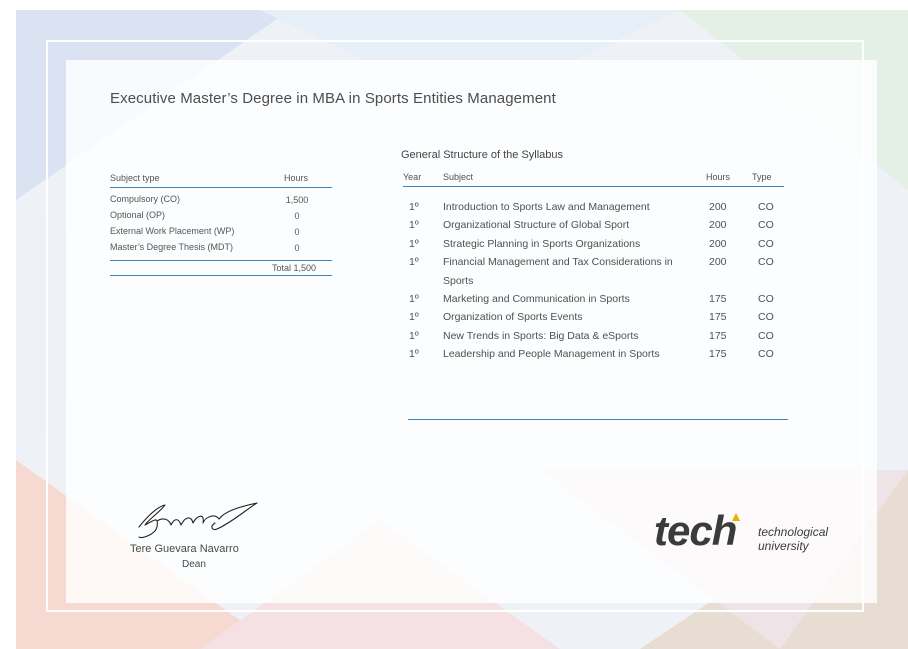 Image resolution: width=908 pixels, height=649 pixels. What do you see at coordinates (793, 532) in the screenshot?
I see `logo-tagline-line1: technological` at bounding box center [793, 532].